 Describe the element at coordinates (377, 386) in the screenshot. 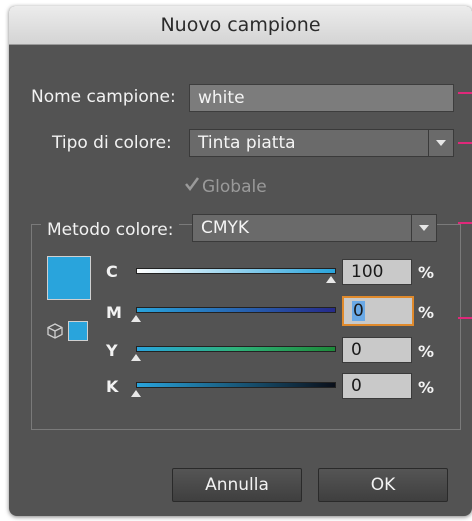

I see `black-value-input: 0` at that location.